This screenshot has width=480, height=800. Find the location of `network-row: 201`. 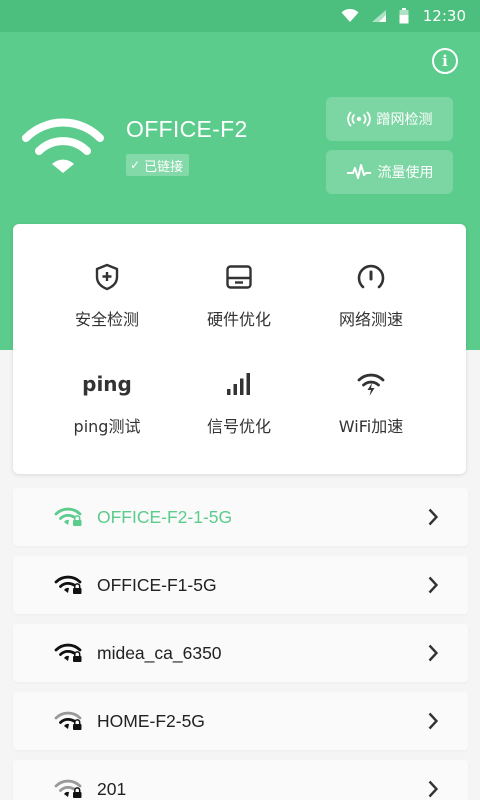

network-row: 201 is located at coordinates (240, 780).